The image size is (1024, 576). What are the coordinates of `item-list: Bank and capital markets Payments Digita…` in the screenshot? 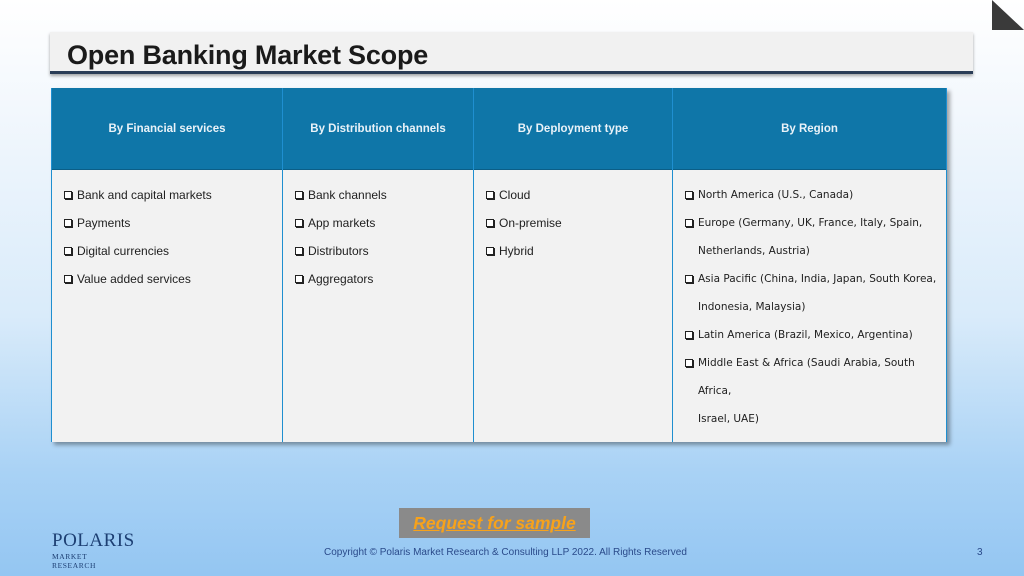 It's located at (167, 231).